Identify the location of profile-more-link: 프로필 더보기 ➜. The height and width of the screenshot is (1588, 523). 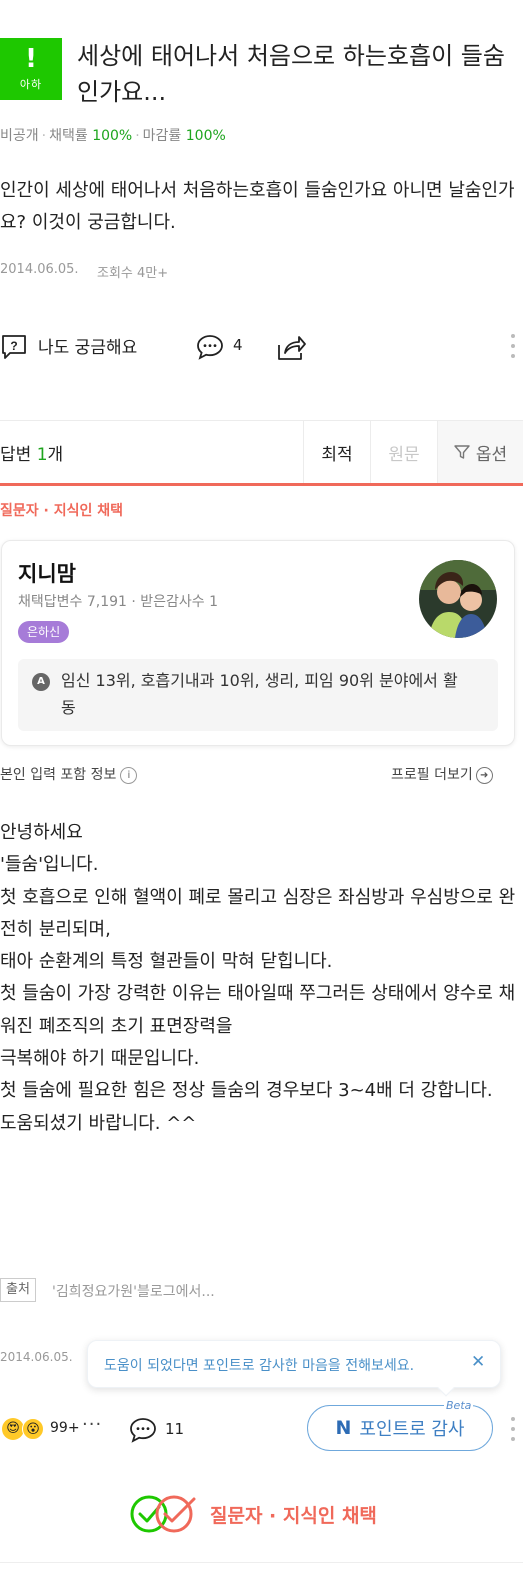
(442, 774).